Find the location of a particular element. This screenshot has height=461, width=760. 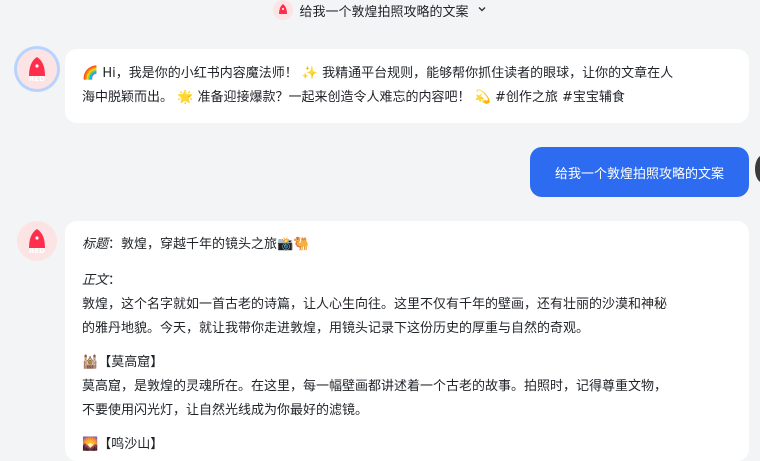

body-label: 正文 is located at coordinates (95, 280).